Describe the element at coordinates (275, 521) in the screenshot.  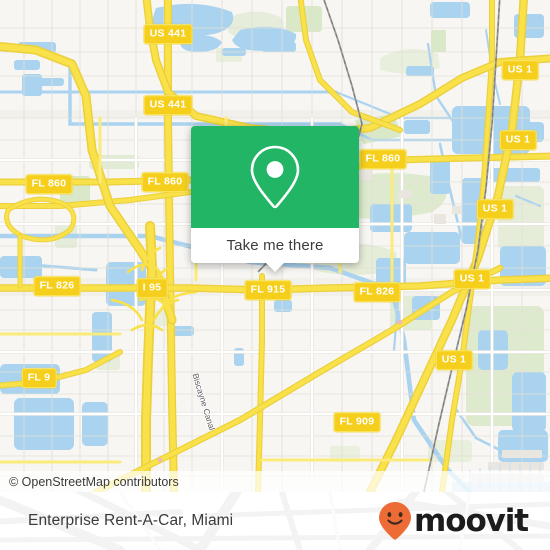
I see `footer-bar: Enterprise Rent-A-Car, Miami moovit` at that location.